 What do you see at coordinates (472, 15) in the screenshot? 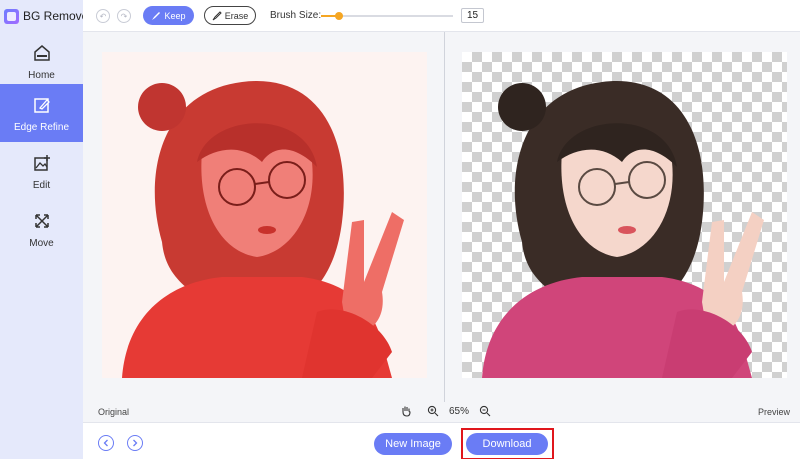
I see `brush-size-input: 15` at bounding box center [472, 15].